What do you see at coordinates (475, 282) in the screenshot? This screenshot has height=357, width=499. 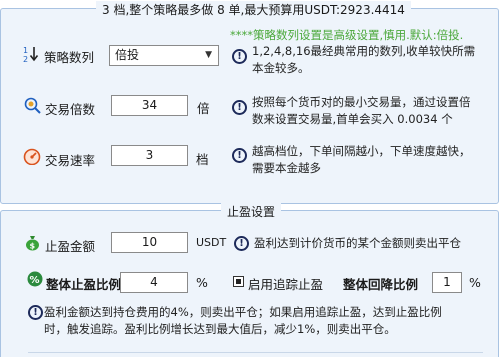 I see `overall-callback-ratio-unit: %` at bounding box center [475, 282].